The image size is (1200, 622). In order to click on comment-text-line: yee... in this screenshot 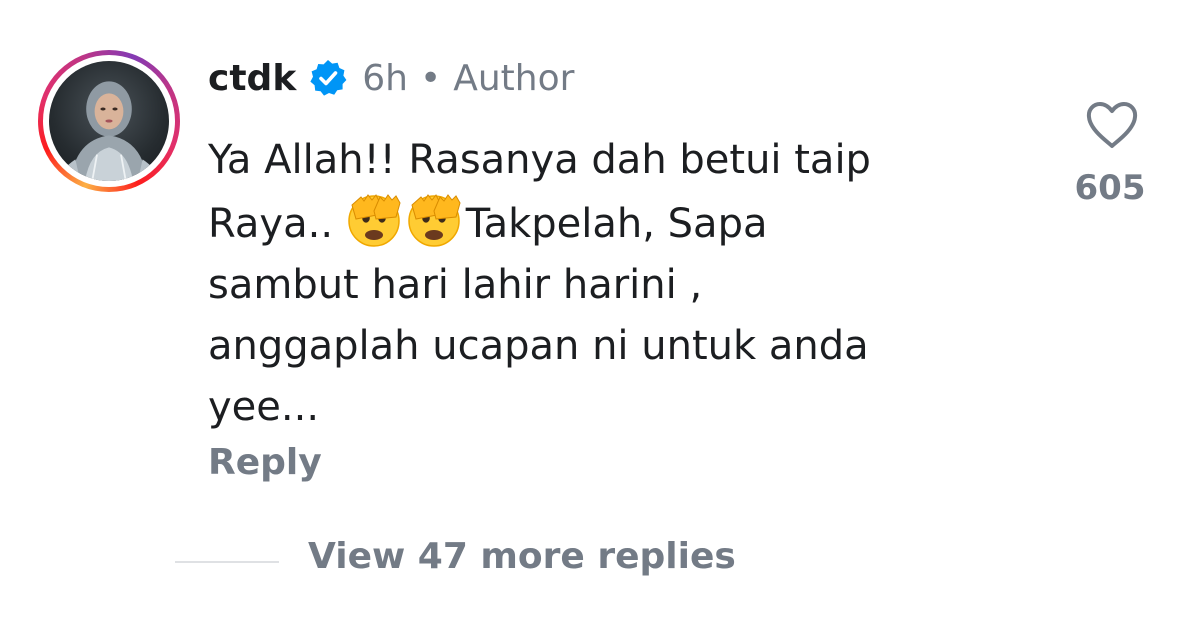, I will do `click(264, 407)`.